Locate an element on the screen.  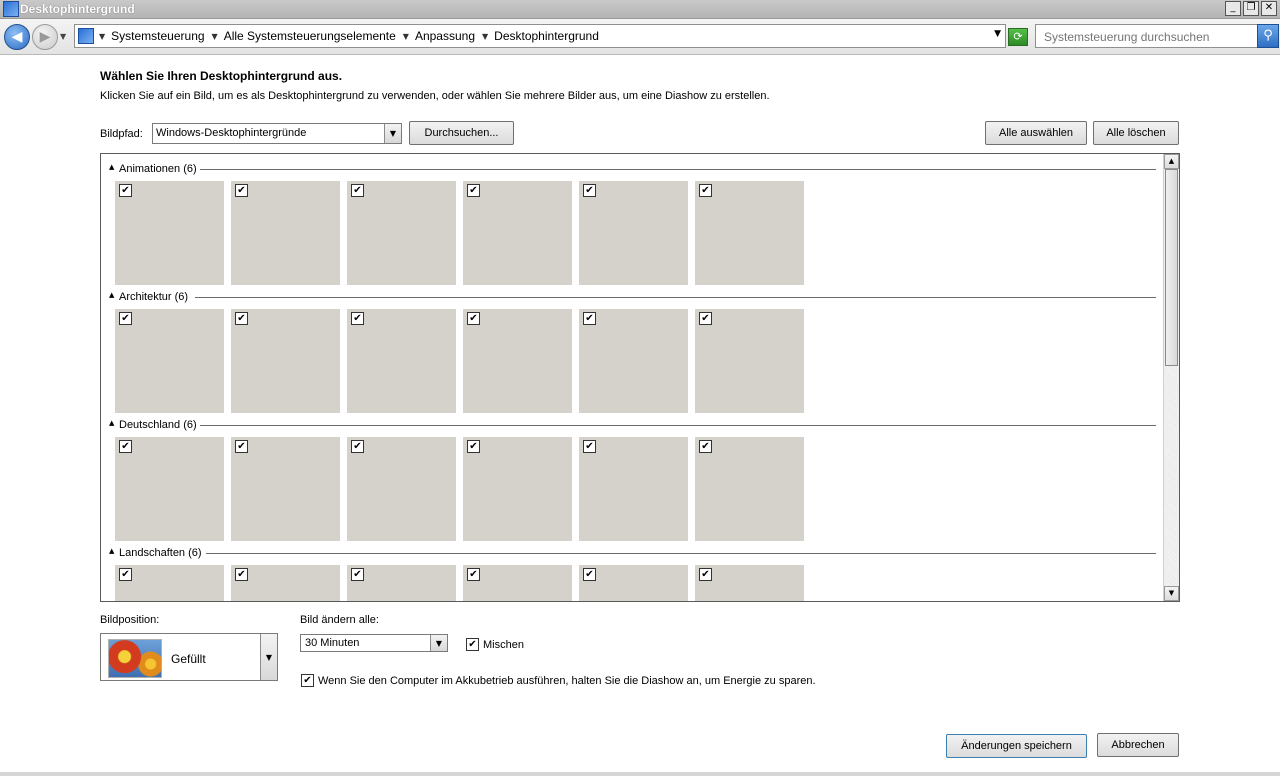
forward-arrow-icon: ▶ is located at coordinates (45, 37).